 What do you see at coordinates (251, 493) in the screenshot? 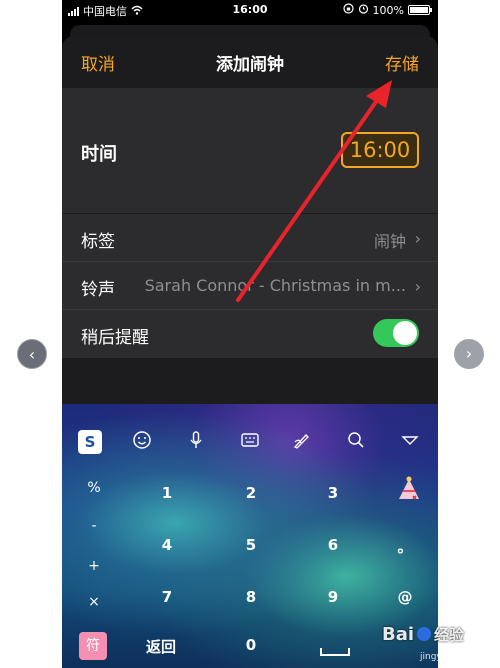
I see `key-2: 2` at bounding box center [251, 493].